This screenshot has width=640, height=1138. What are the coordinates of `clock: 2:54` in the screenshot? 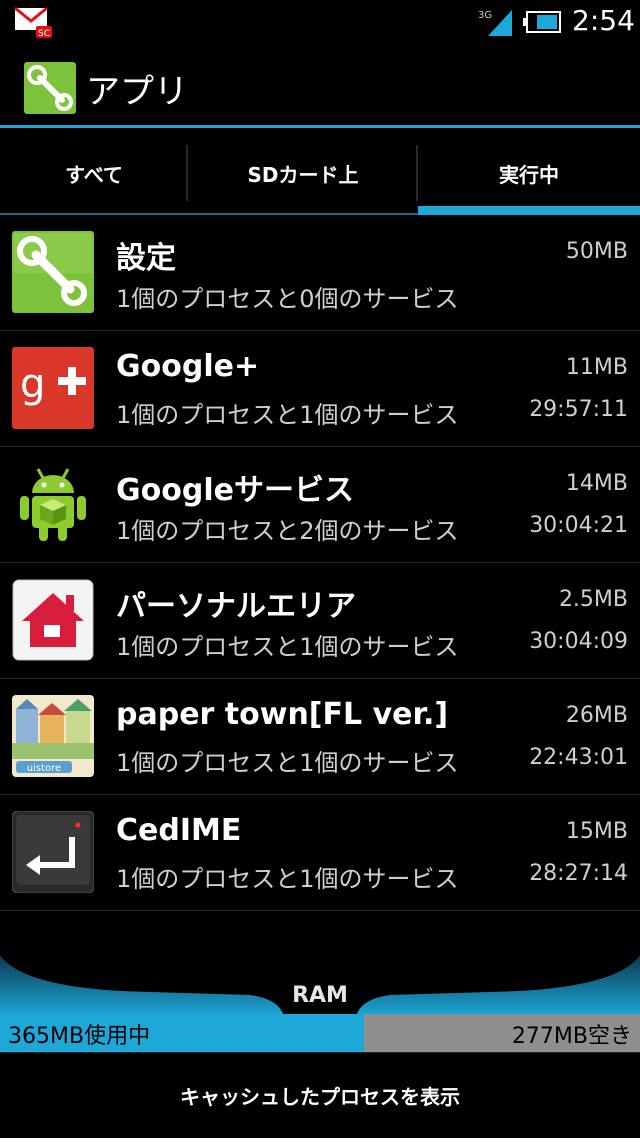 It's located at (603, 20).